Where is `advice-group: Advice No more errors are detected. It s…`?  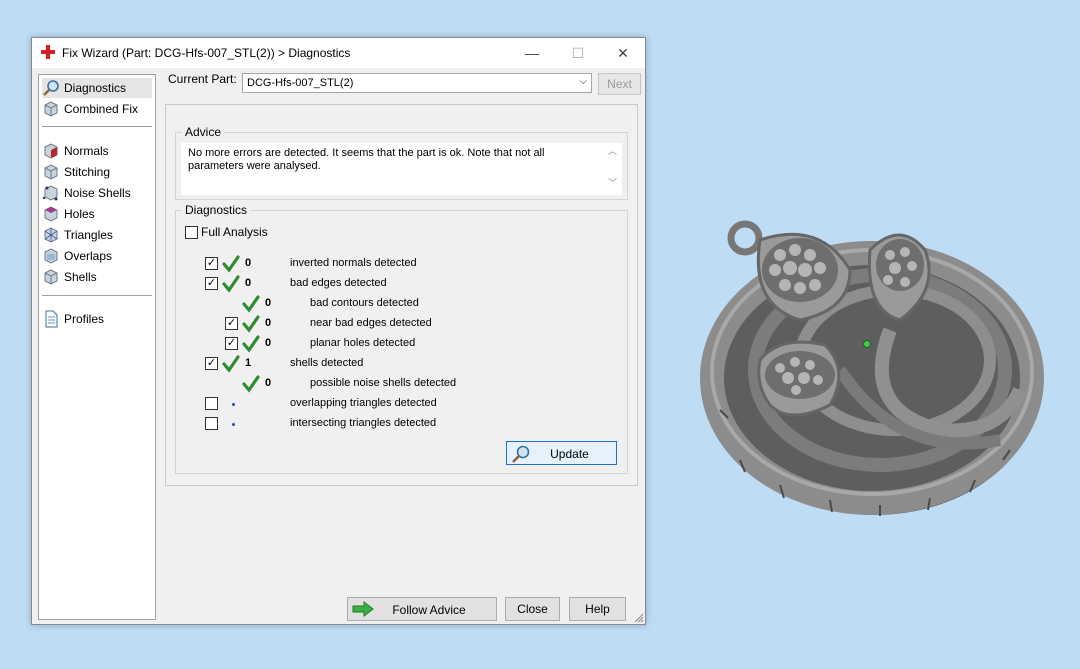
advice-group: Advice No more errors are detected. It s… is located at coordinates (401, 162).